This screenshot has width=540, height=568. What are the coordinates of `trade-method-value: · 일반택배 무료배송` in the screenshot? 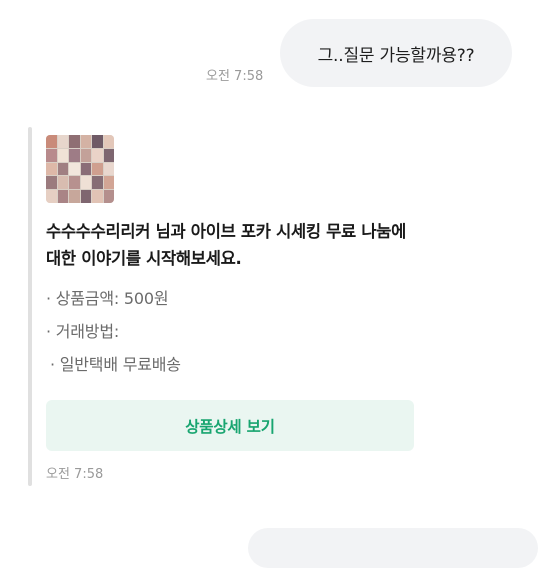 It's located at (115, 364).